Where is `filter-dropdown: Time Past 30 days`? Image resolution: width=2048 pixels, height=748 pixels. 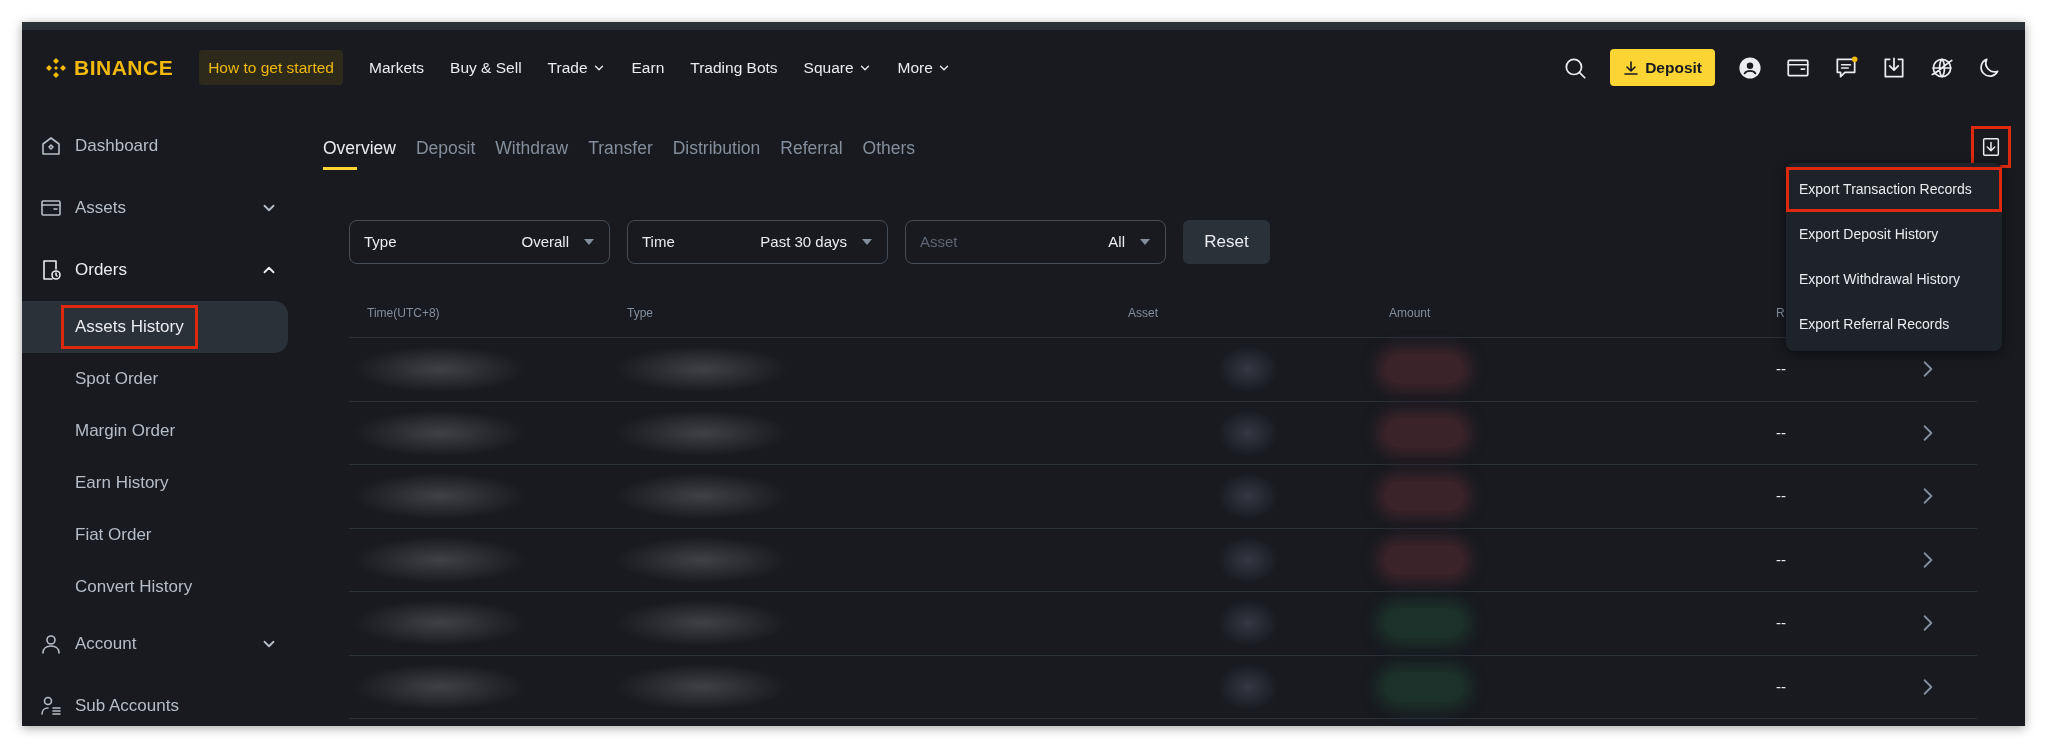
filter-dropdown: Time Past 30 days is located at coordinates (757, 242).